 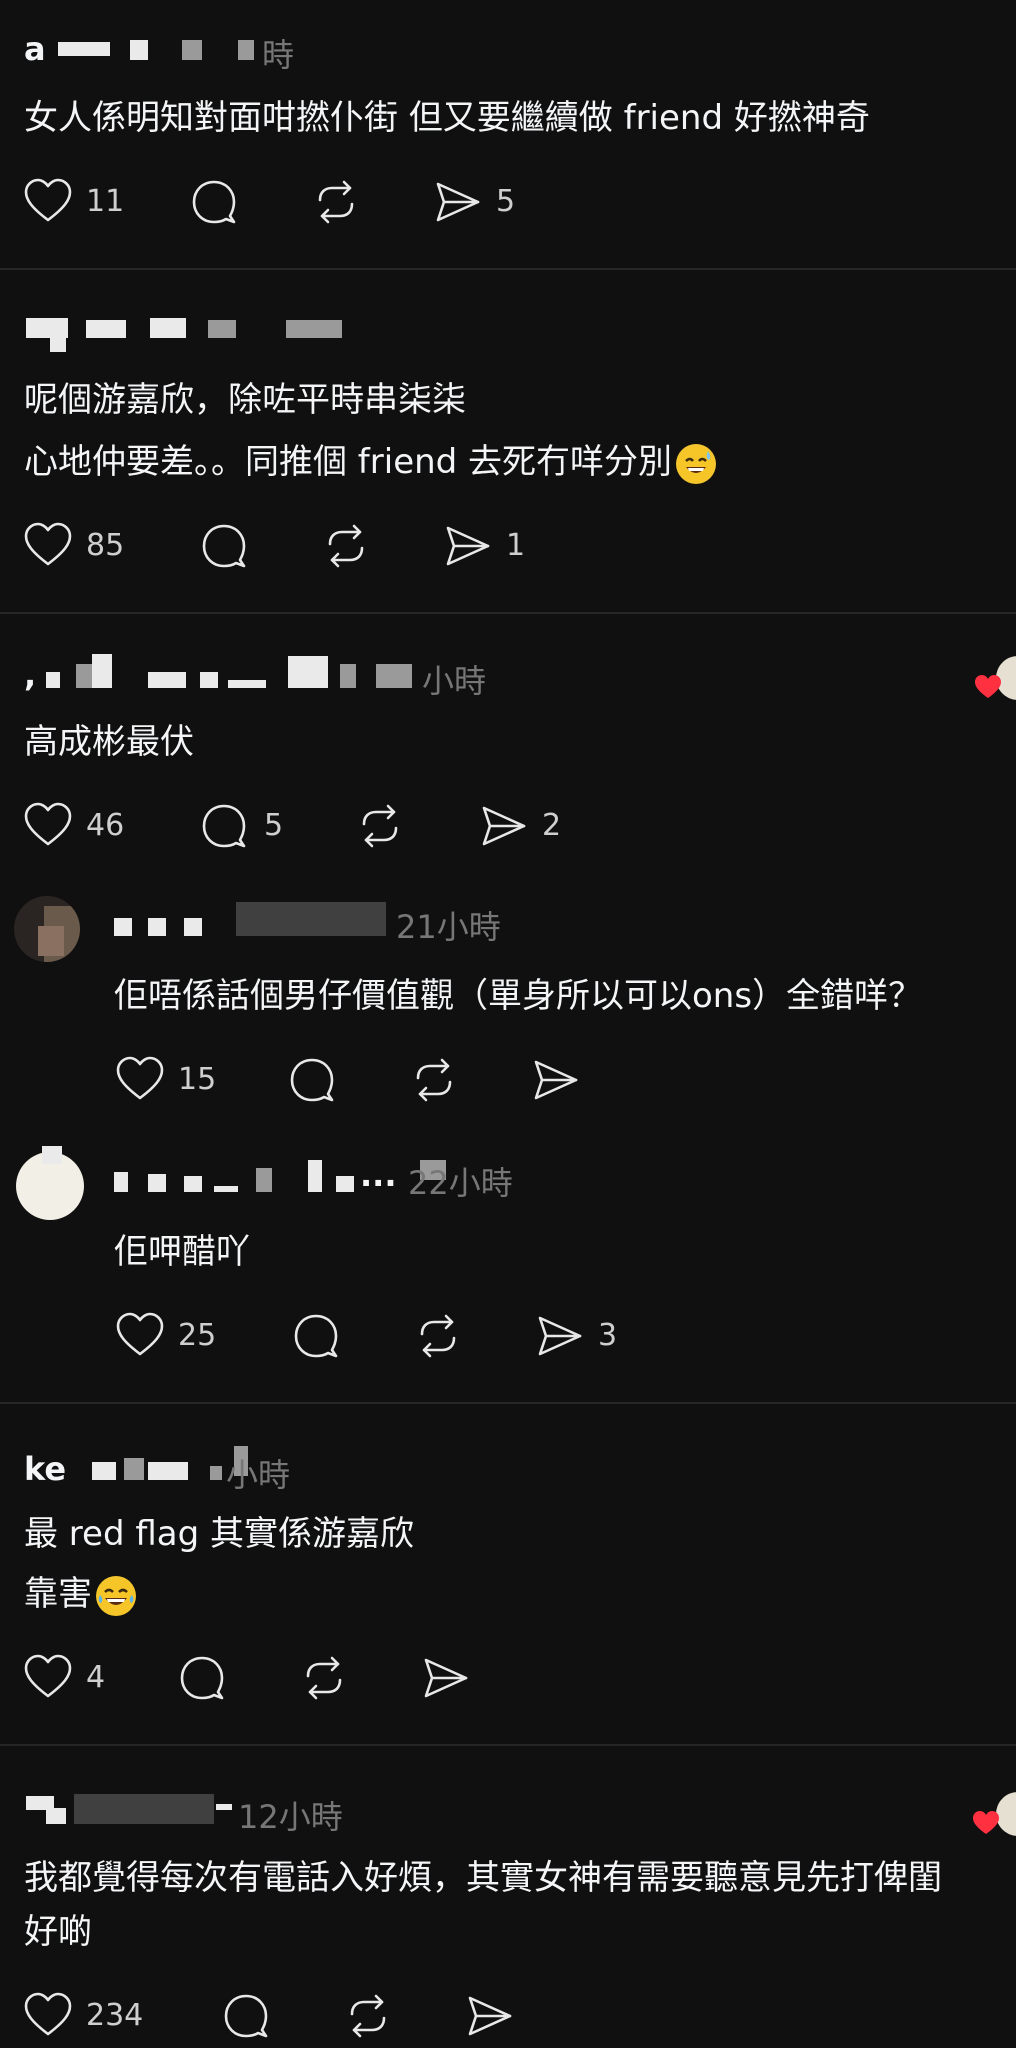 What do you see at coordinates (696, 463) in the screenshot?
I see `sweat-smile-emoji` at bounding box center [696, 463].